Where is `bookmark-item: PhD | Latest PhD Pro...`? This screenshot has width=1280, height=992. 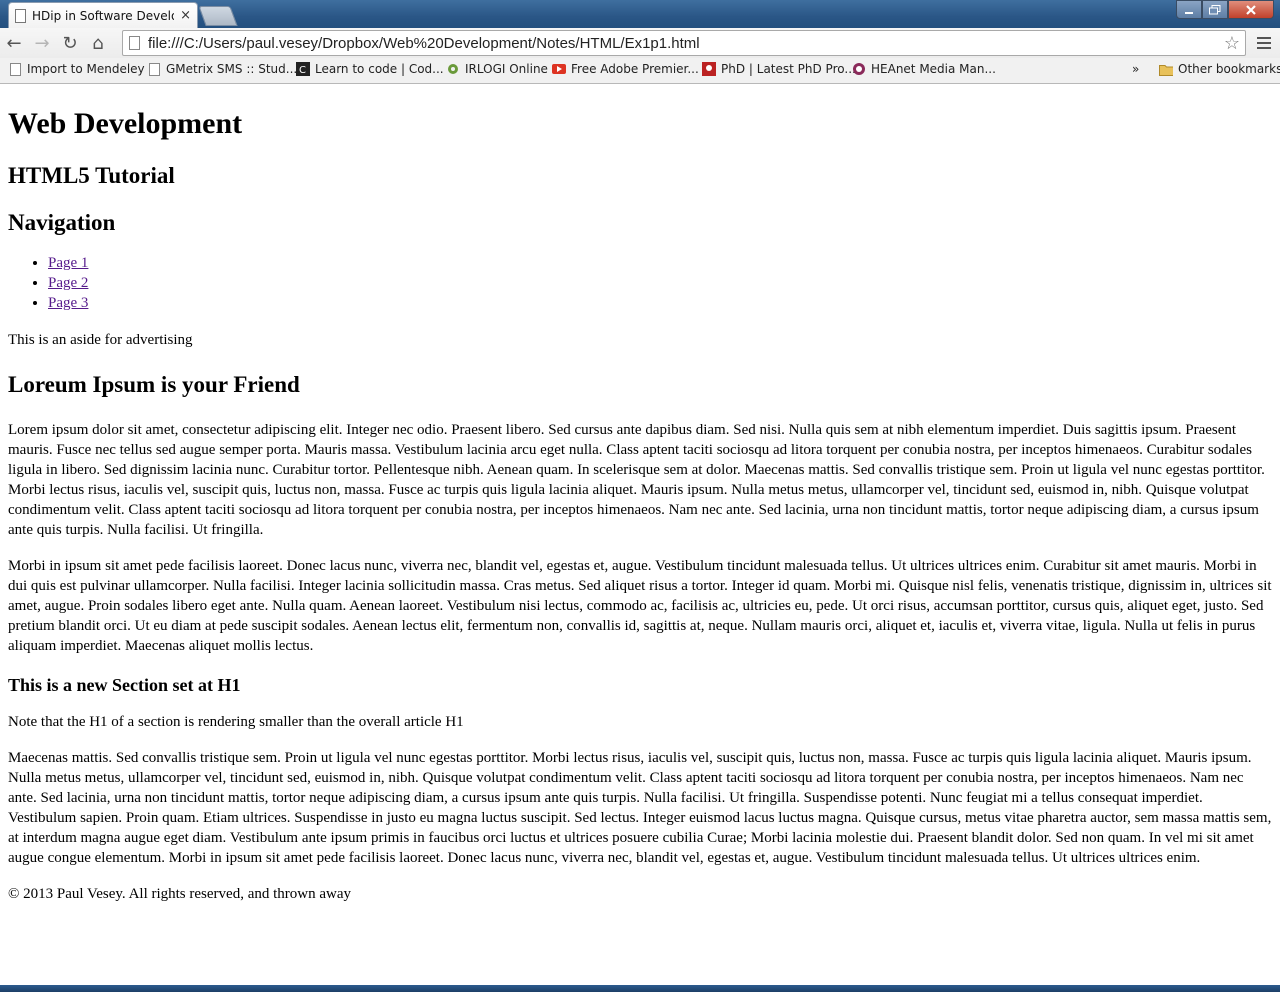
bookmark-item: PhD | Latest PhD Pro... is located at coordinates (779, 69).